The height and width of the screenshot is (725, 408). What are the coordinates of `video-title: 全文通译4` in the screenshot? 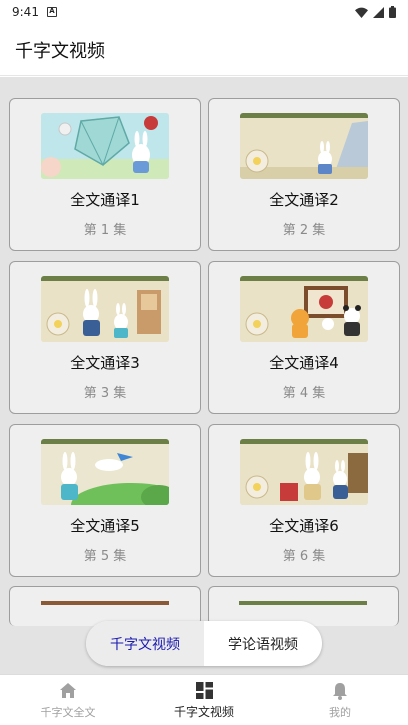 It's located at (304, 363).